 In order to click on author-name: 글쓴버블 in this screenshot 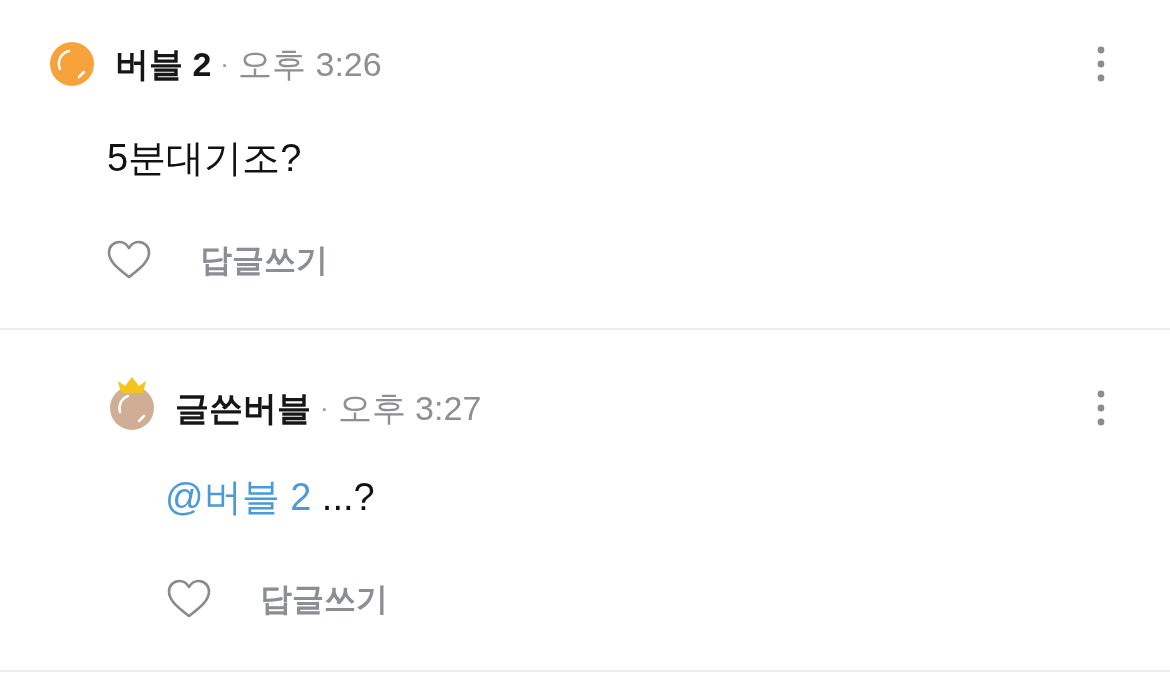, I will do `click(243, 408)`.